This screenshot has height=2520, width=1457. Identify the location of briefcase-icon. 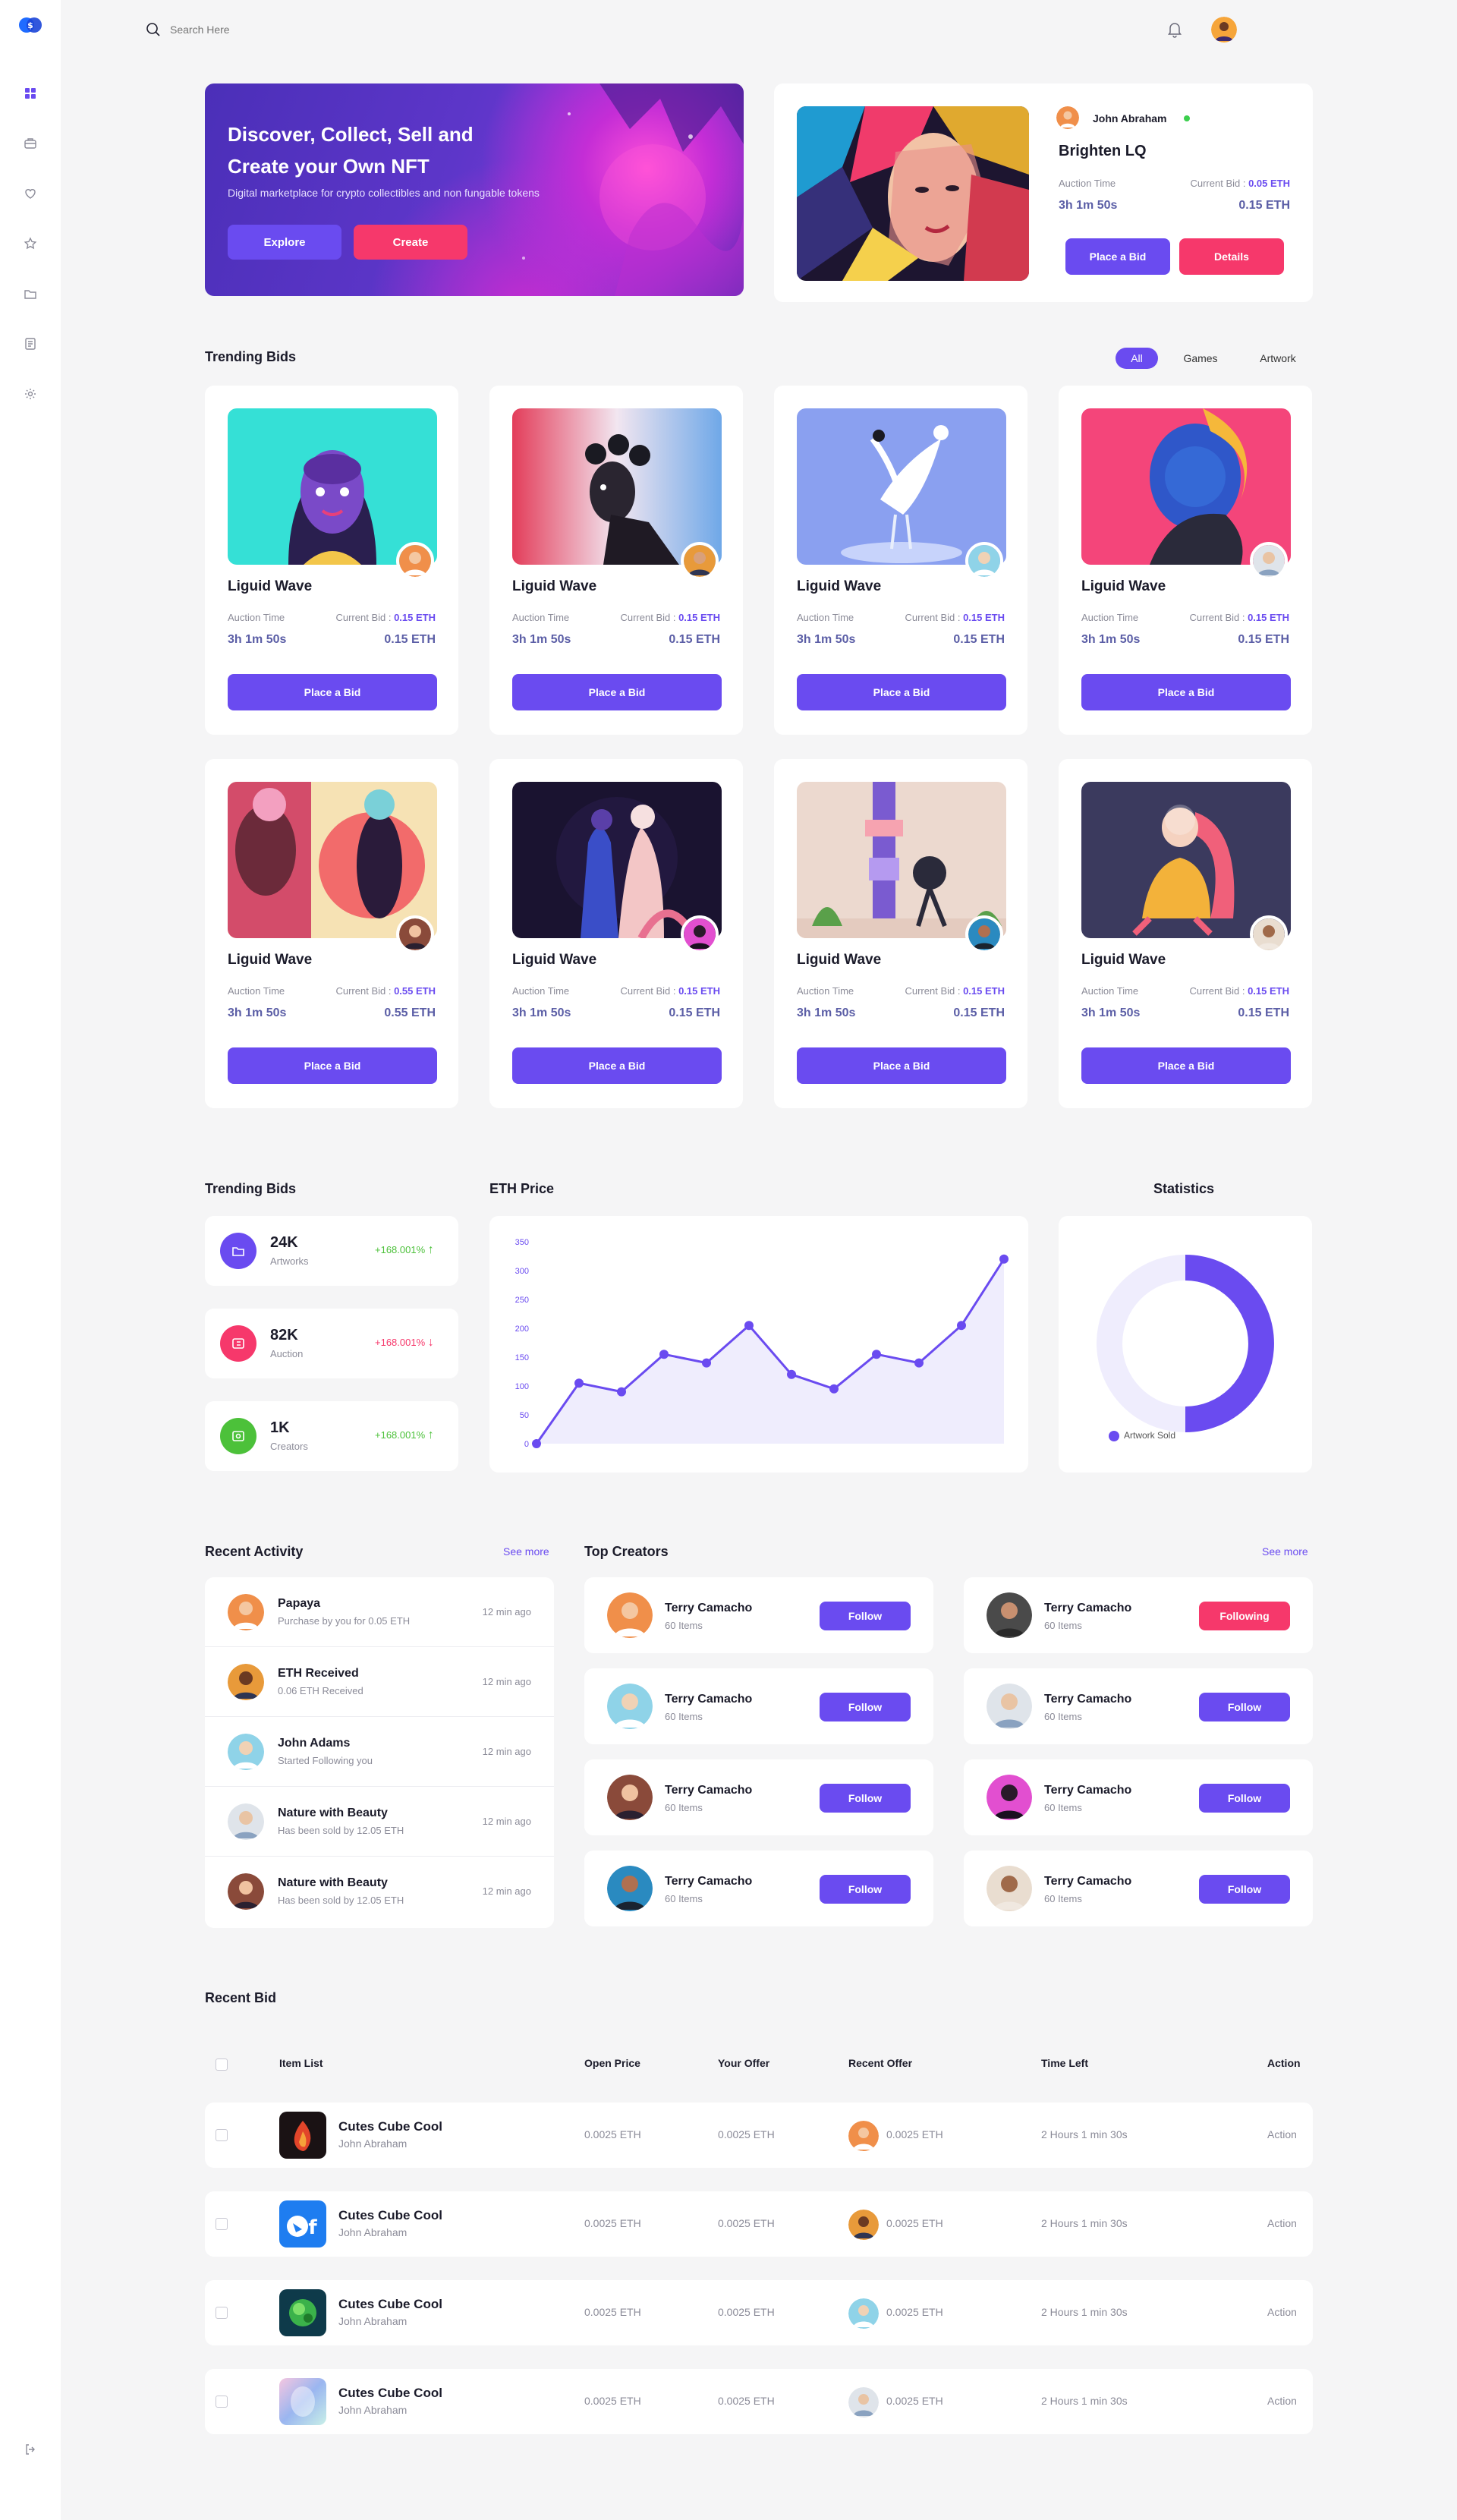
(30, 143).